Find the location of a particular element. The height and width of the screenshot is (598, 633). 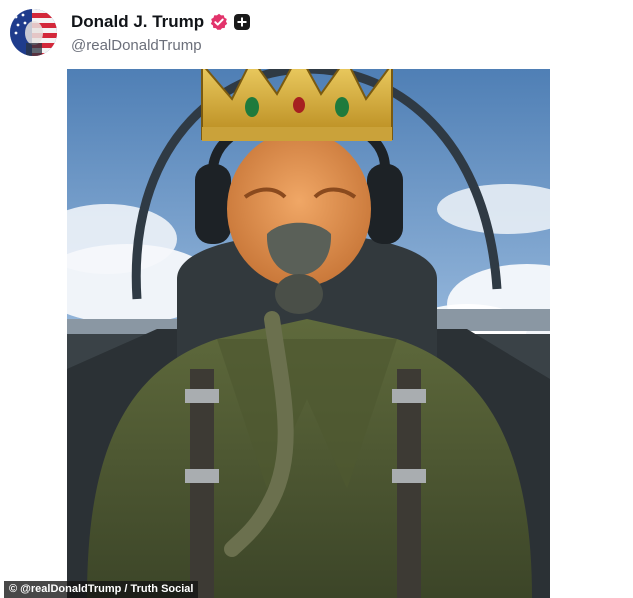

author-name-row: Donald J. Trump is located at coordinates (161, 22).